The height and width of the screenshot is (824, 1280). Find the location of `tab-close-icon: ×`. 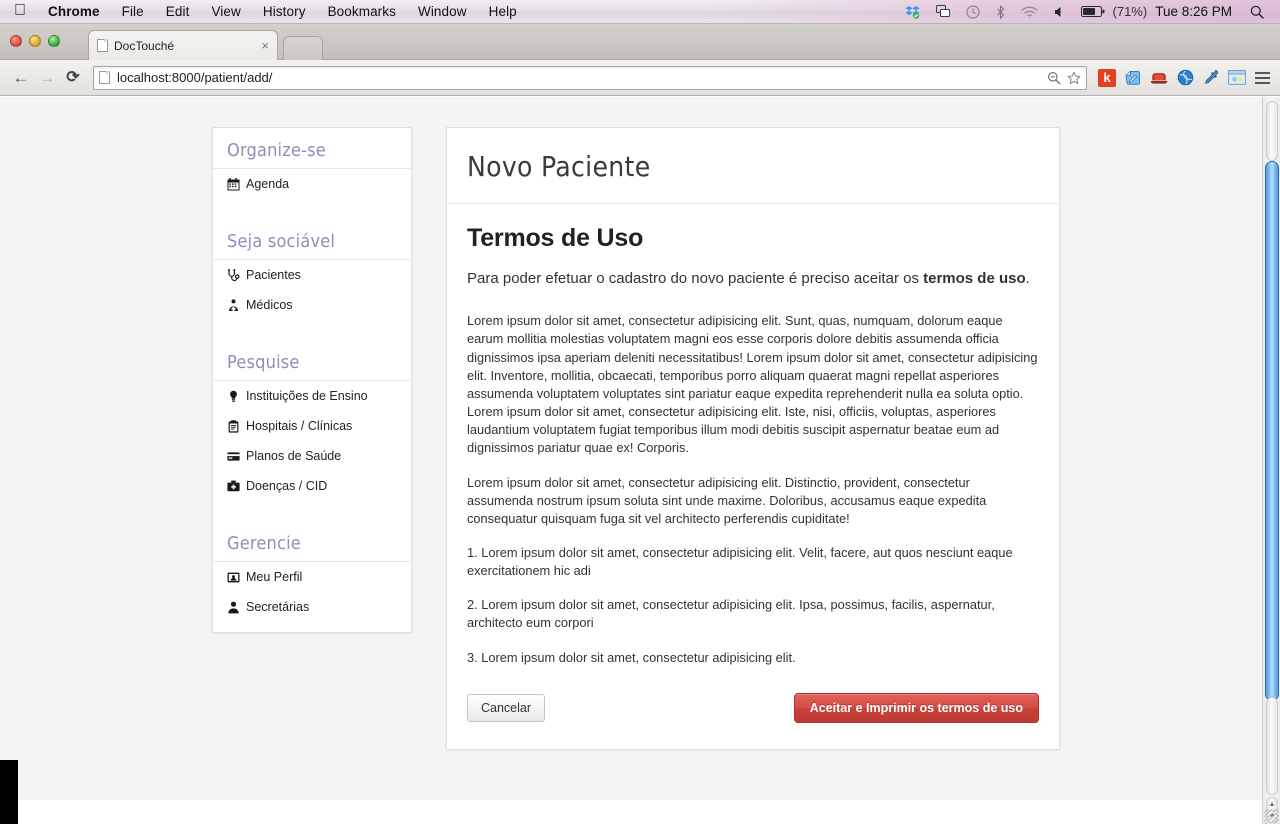

tab-close-icon: × is located at coordinates (262, 45).